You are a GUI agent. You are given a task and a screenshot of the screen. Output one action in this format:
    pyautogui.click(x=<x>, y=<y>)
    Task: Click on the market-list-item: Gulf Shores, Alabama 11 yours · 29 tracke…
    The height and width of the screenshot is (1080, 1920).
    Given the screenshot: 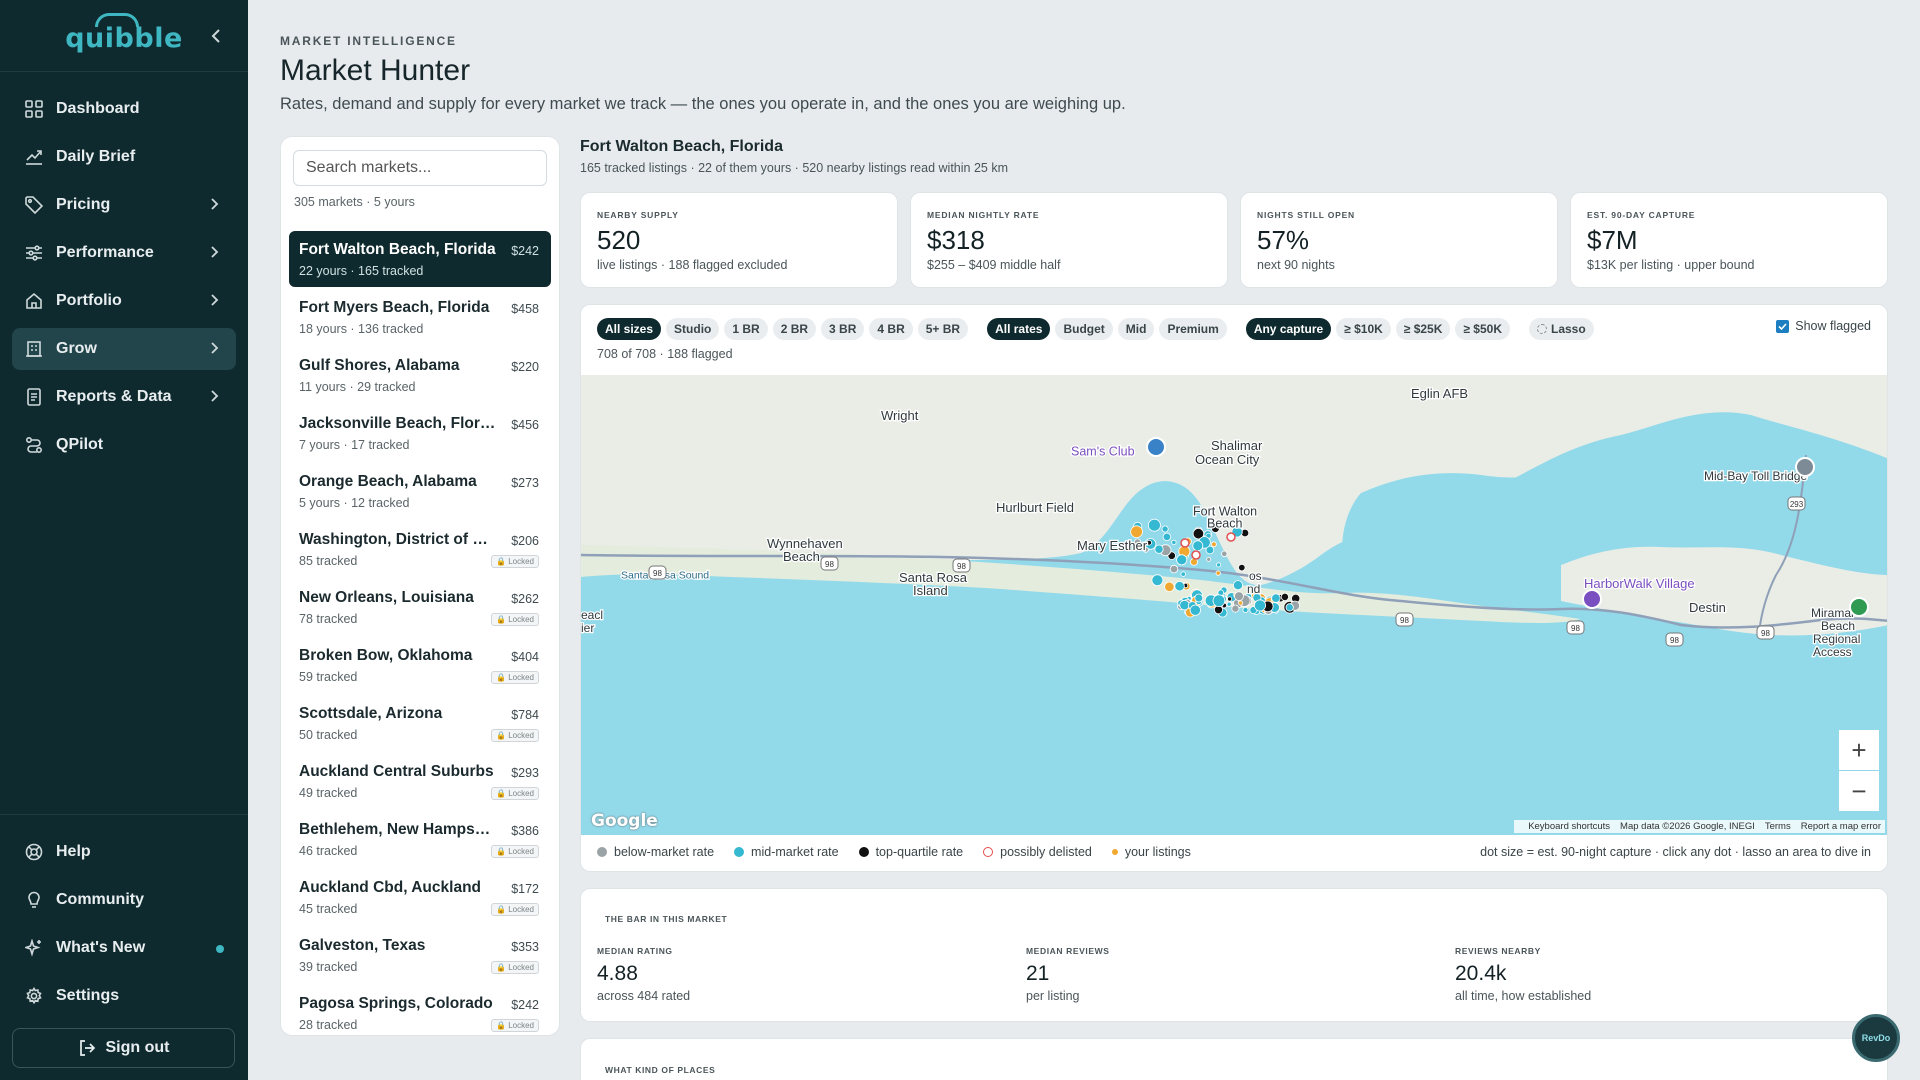 What is the action you would take?
    pyautogui.click(x=420, y=375)
    